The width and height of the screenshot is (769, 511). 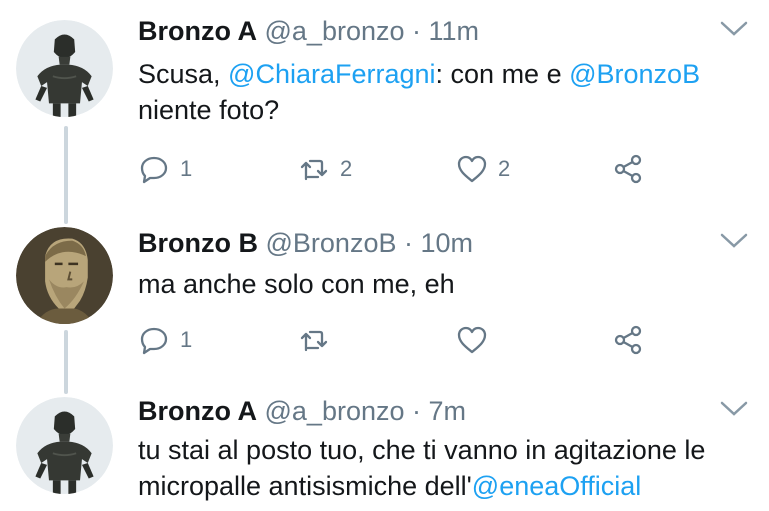 I want to click on like-button: 2, so click(x=483, y=169).